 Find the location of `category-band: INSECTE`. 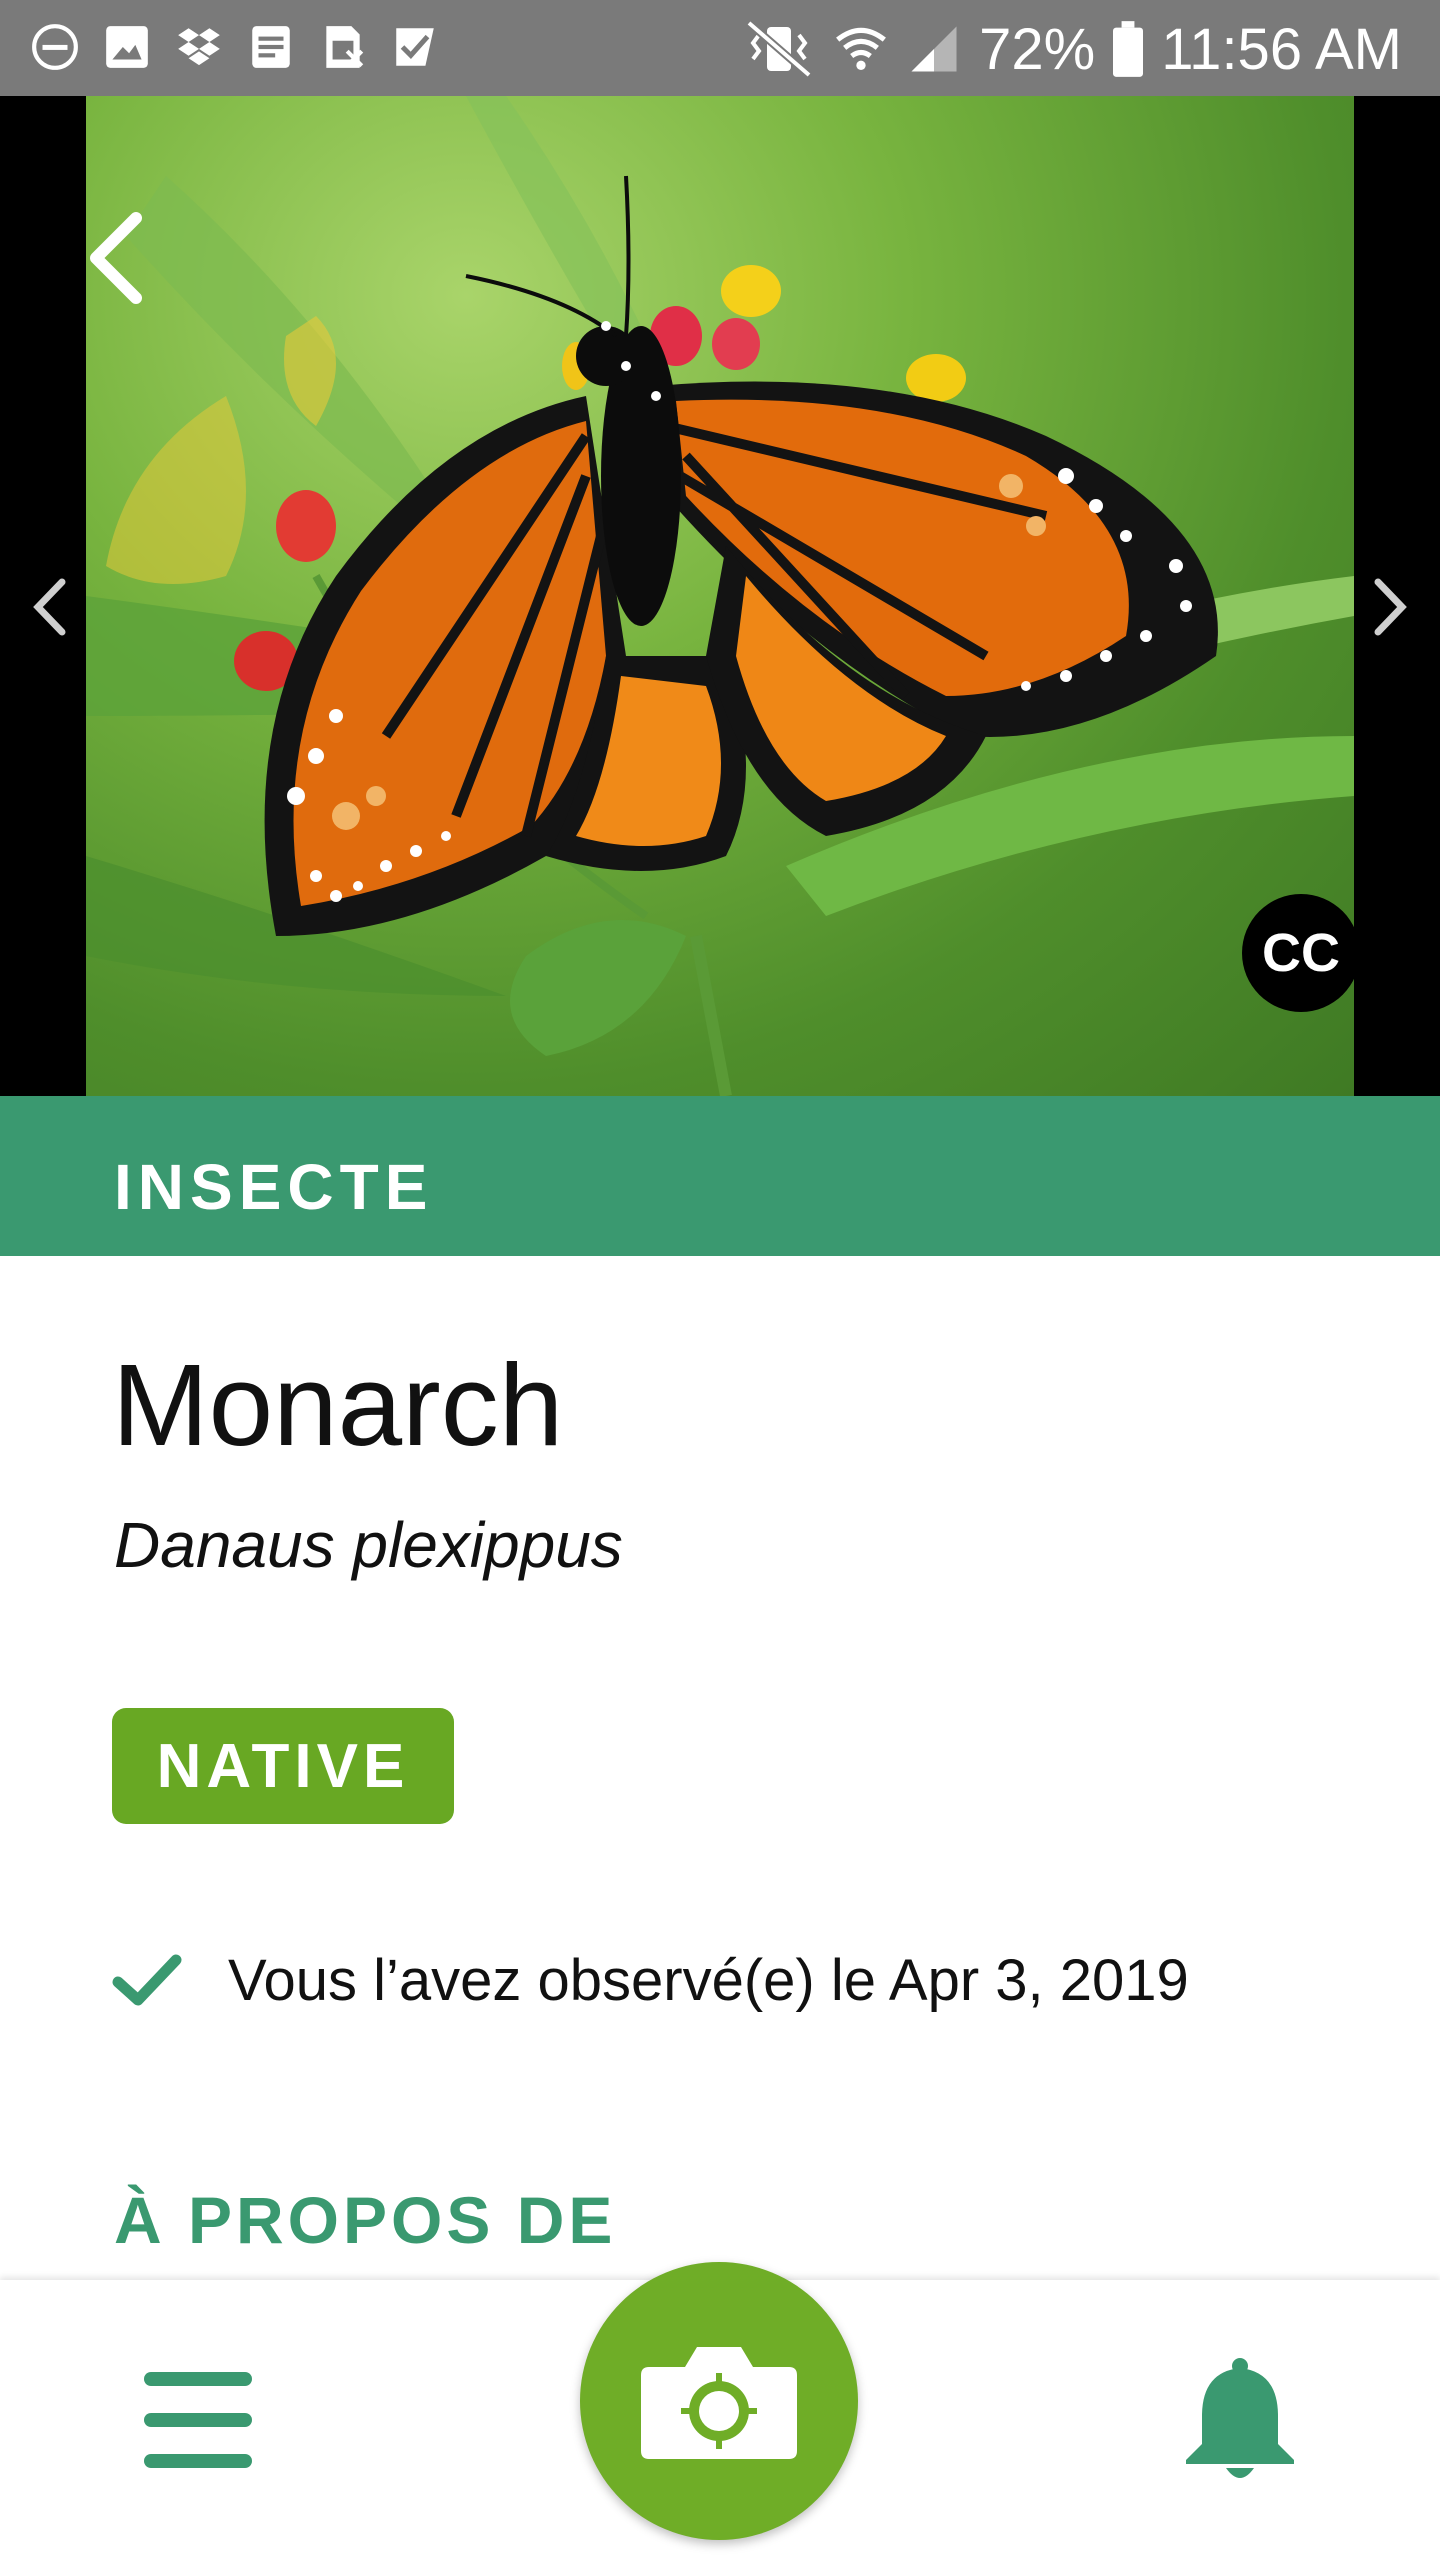

category-band: INSECTE is located at coordinates (720, 1176).